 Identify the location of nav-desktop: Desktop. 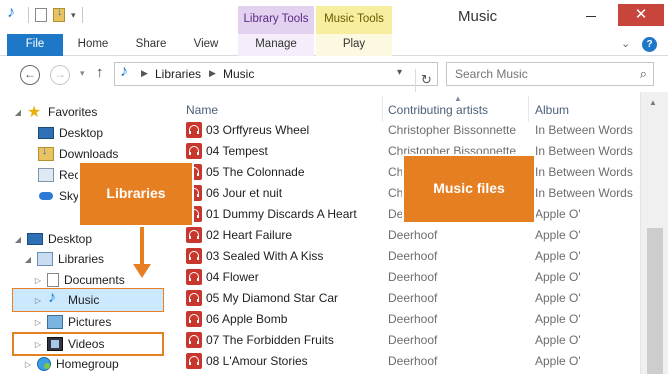
(70, 133).